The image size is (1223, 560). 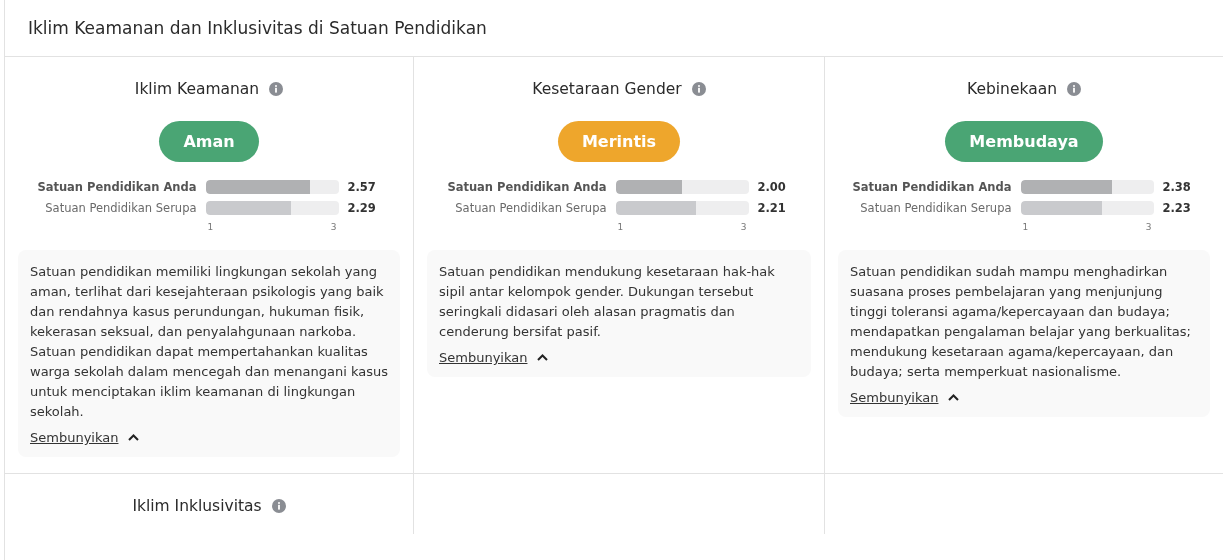 What do you see at coordinates (607, 89) in the screenshot?
I see `section-title: Kesetaraan Gender` at bounding box center [607, 89].